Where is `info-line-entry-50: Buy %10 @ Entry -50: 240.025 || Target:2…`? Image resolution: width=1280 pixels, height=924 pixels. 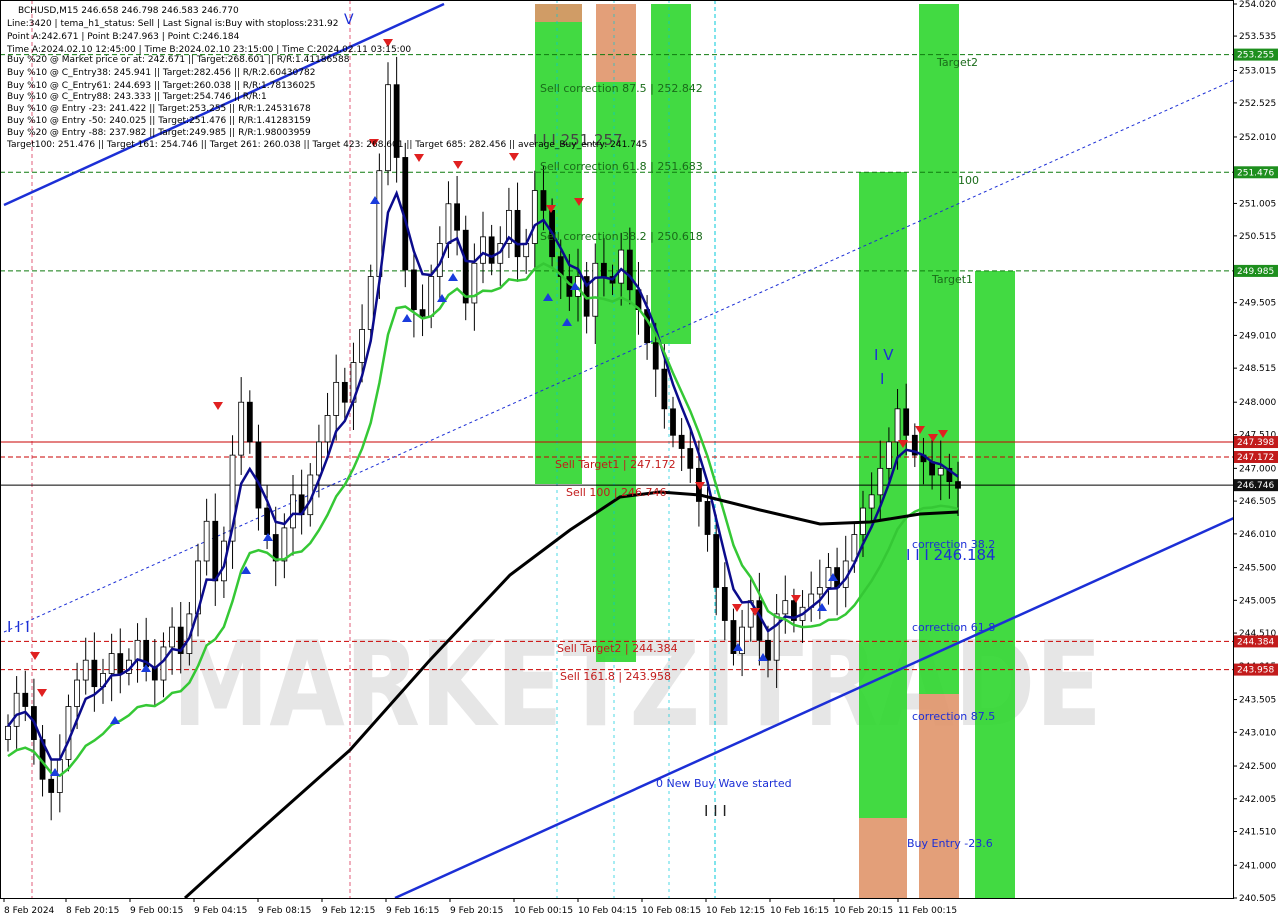
info-line-entry-50: Buy %10 @ Entry -50: 240.025 || Target:2… is located at coordinates (159, 121).